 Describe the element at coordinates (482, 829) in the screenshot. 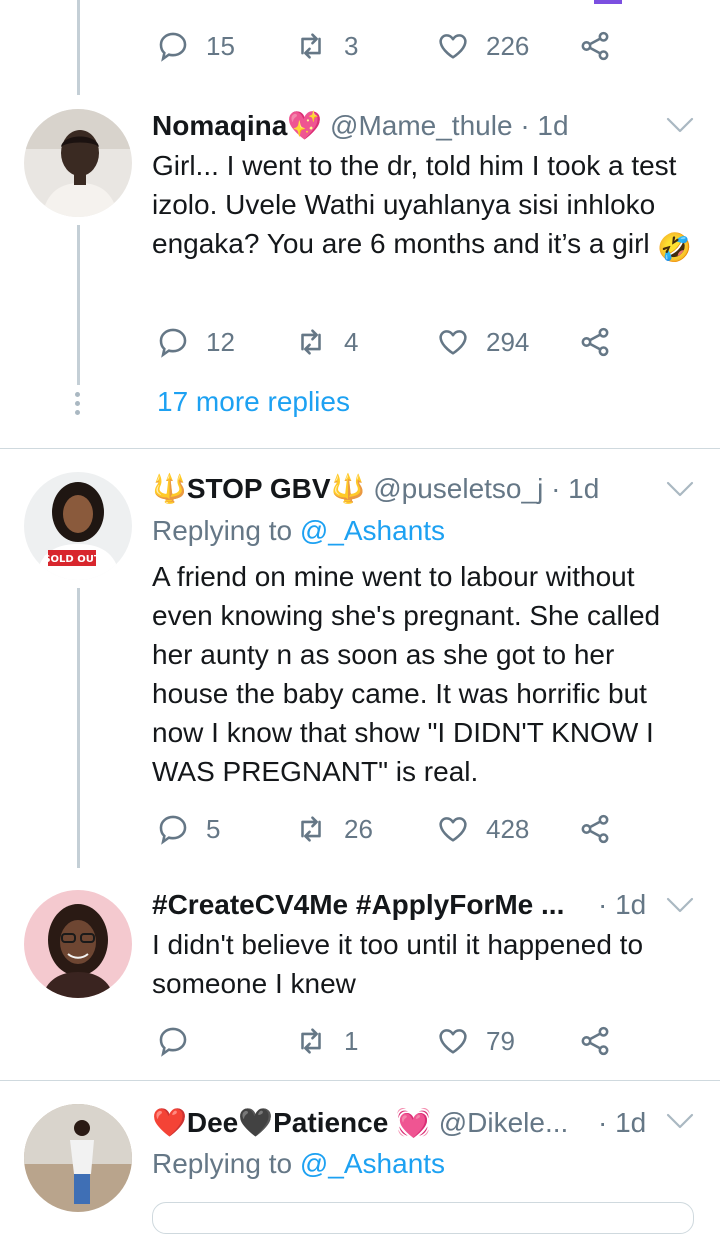

I see `like-button: 428` at that location.